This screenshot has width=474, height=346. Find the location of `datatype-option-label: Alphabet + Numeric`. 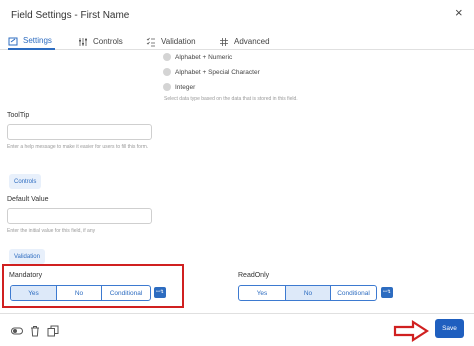

datatype-option-label: Alphabet + Numeric is located at coordinates (204, 57).